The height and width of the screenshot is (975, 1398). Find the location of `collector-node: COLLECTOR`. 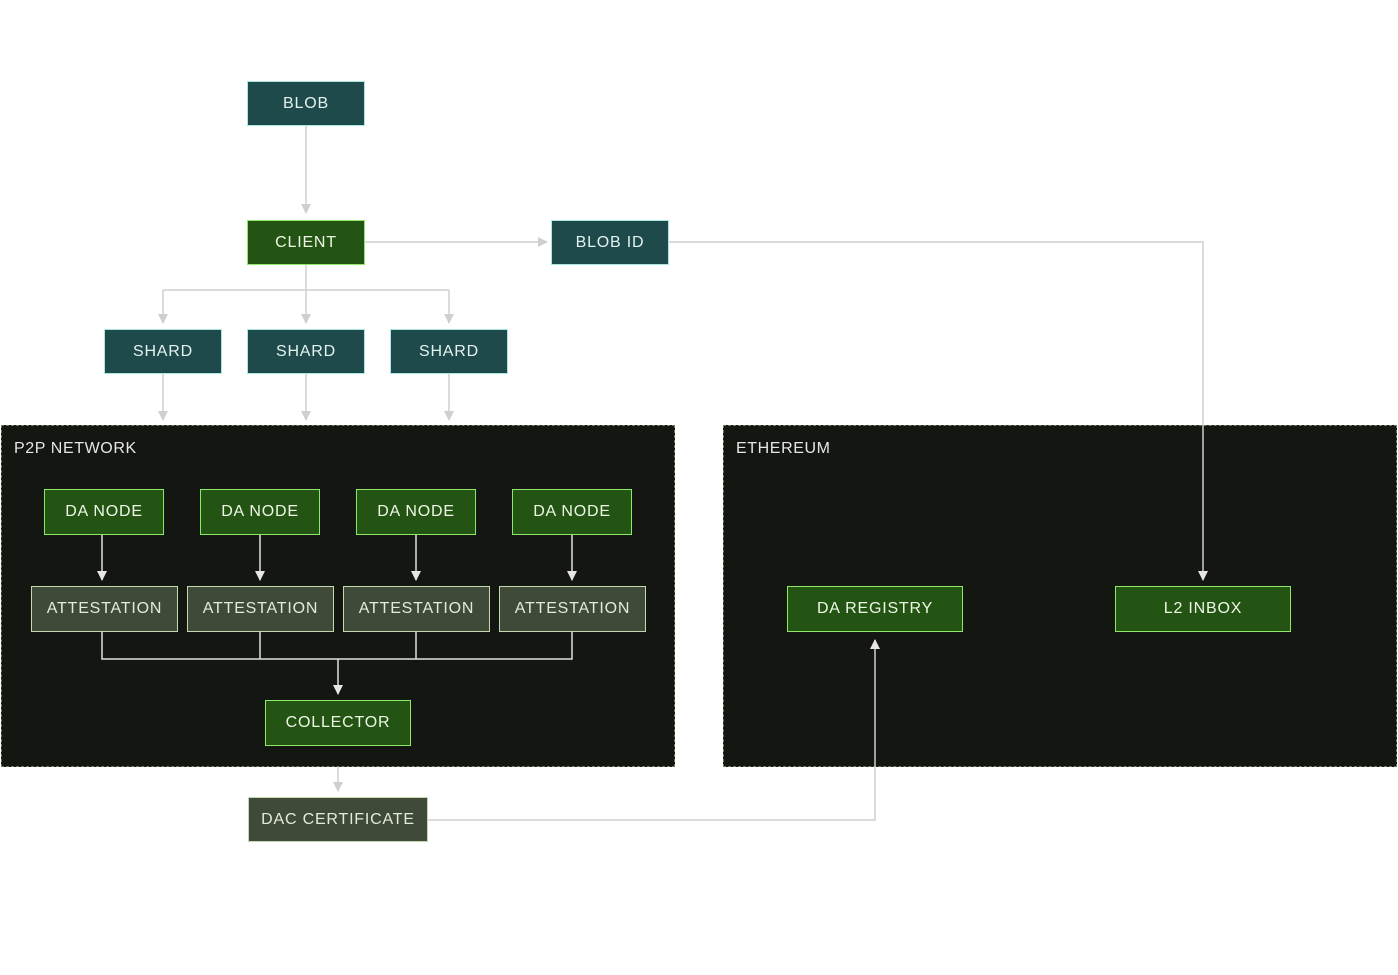

collector-node: COLLECTOR is located at coordinates (338, 723).